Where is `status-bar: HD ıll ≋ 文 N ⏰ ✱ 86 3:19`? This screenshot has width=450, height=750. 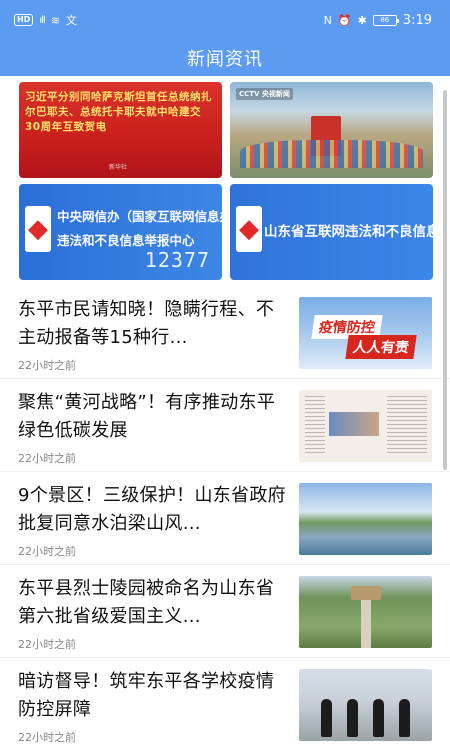 status-bar: HD ıll ≋ 文 N ⏰ ✱ 86 3:19 is located at coordinates (225, 20).